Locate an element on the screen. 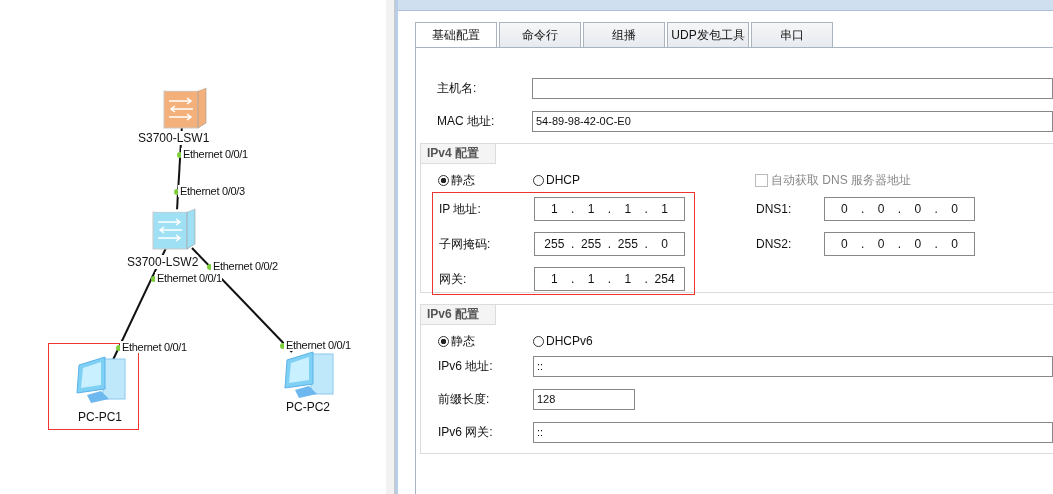  field-label: IPv6 地址: is located at coordinates (466, 366).